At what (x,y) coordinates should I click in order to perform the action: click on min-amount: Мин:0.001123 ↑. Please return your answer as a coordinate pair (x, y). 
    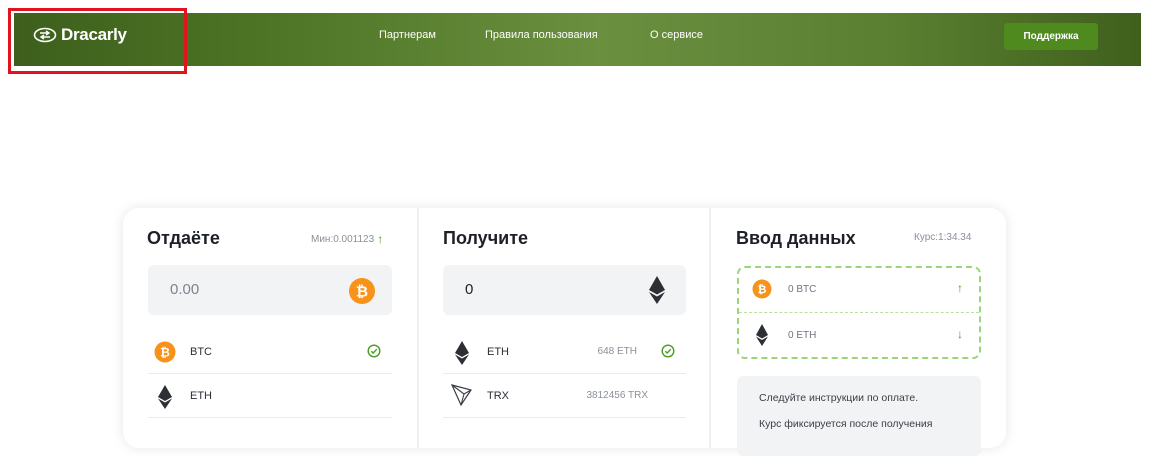
    Looking at the image, I should click on (347, 239).